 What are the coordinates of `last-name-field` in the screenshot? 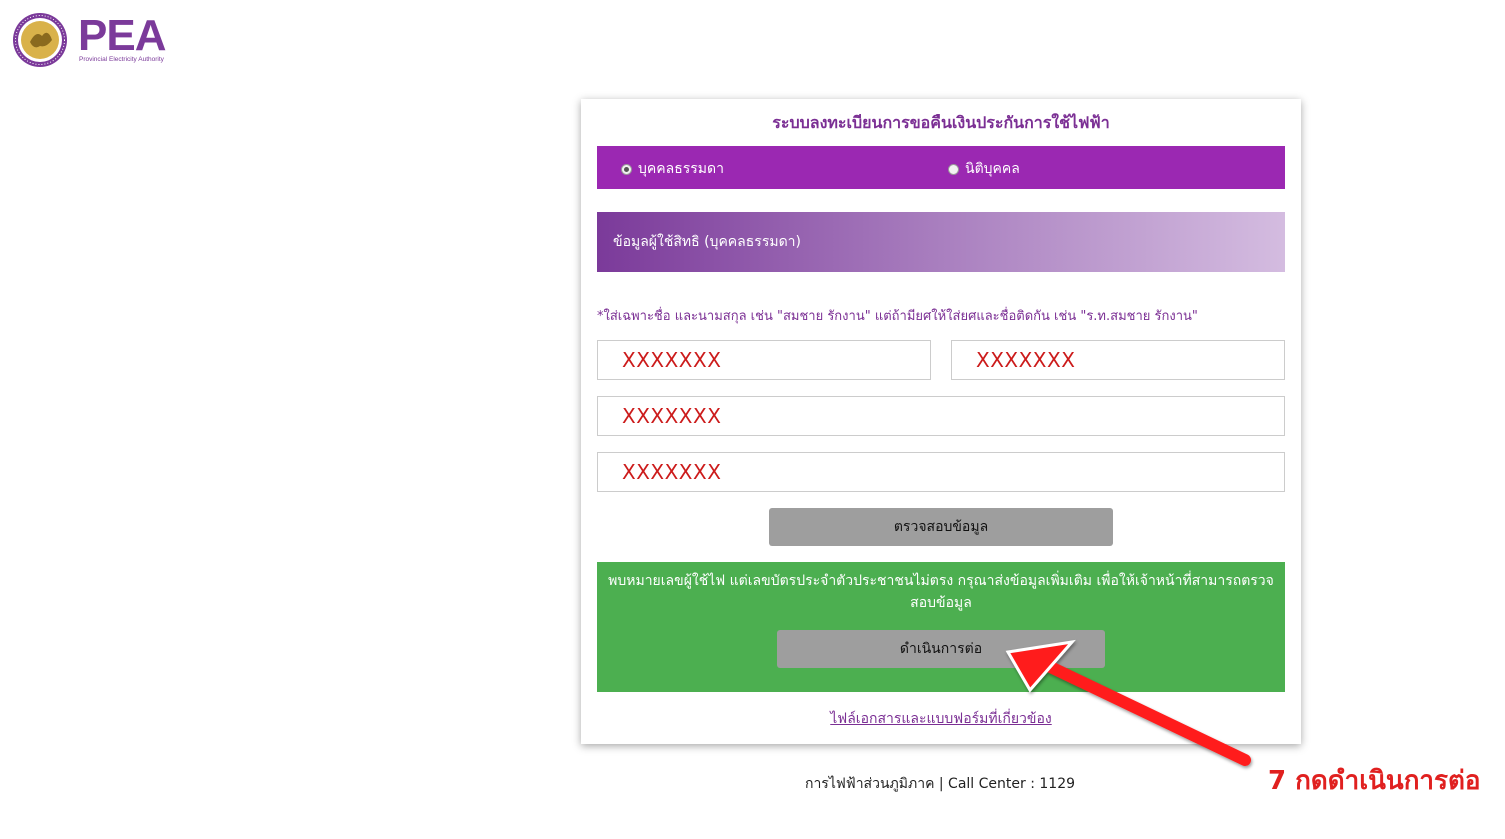 It's located at (1118, 360).